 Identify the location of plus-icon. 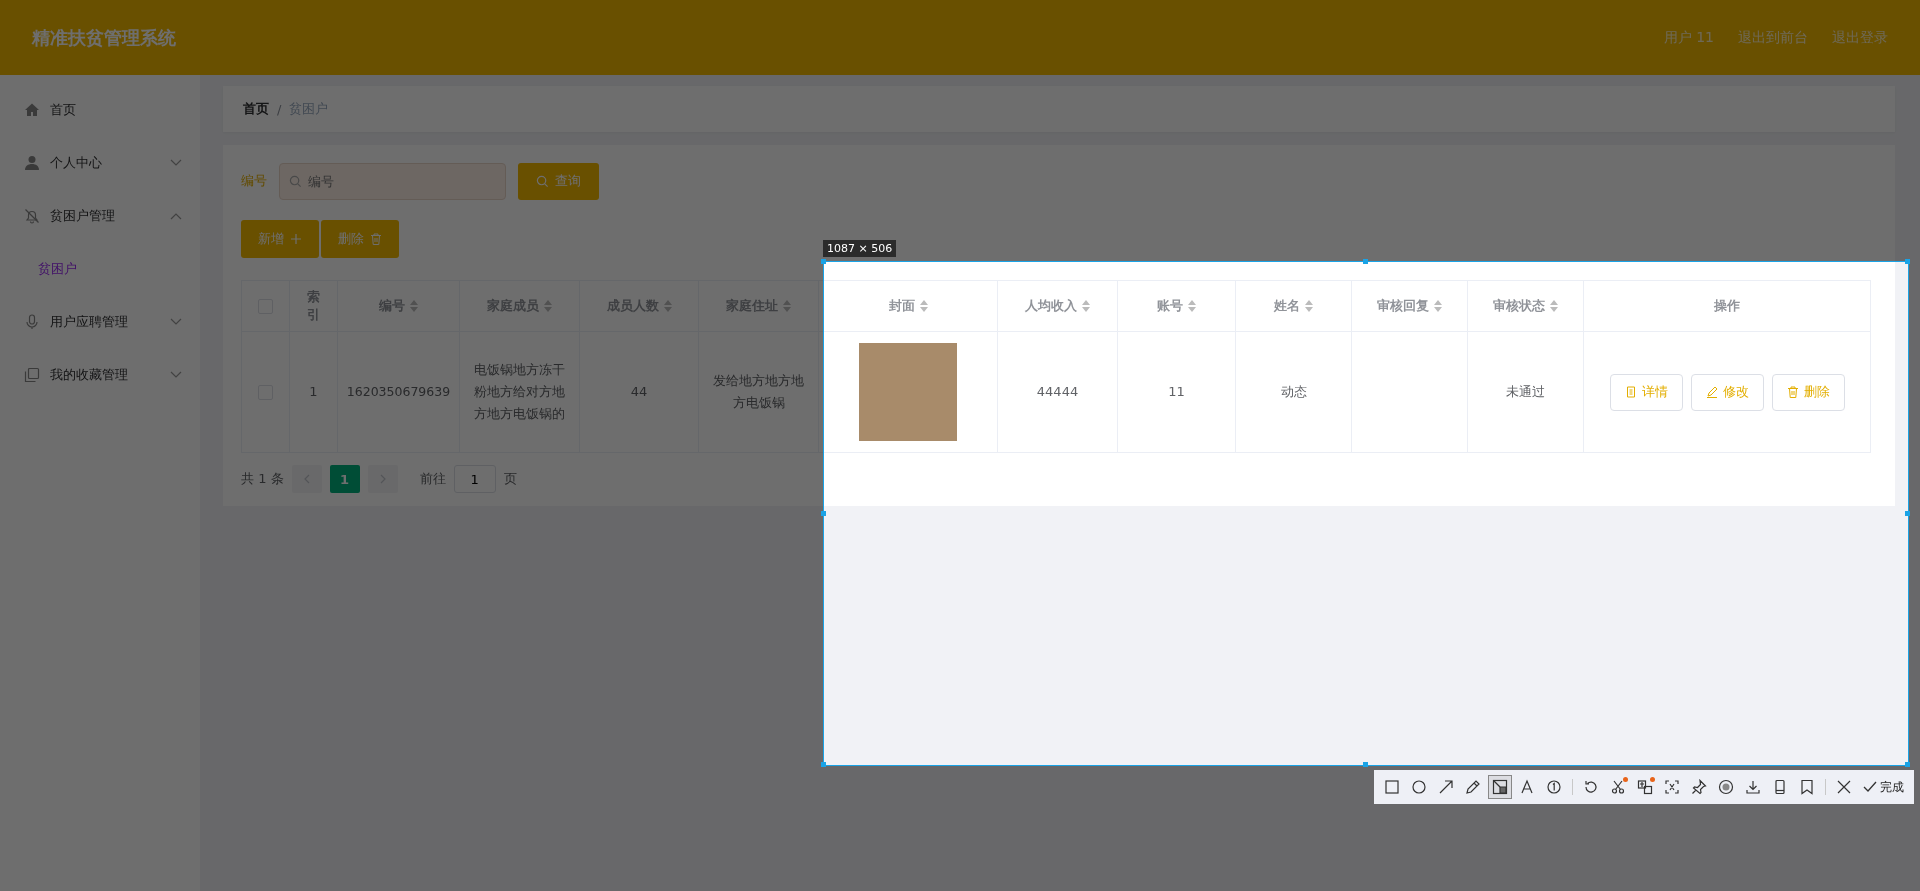
(296, 239).